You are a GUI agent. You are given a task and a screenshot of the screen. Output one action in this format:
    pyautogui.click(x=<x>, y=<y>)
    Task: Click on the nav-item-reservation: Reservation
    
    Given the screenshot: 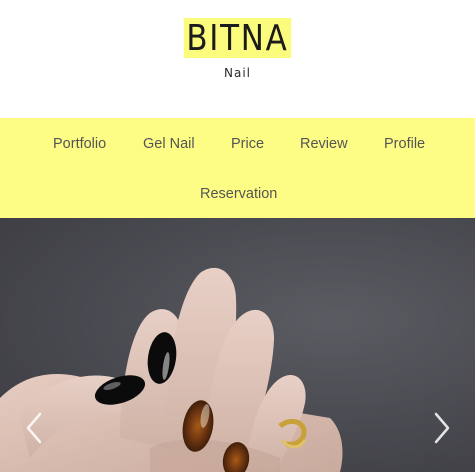 What is the action you would take?
    pyautogui.click(x=238, y=194)
    